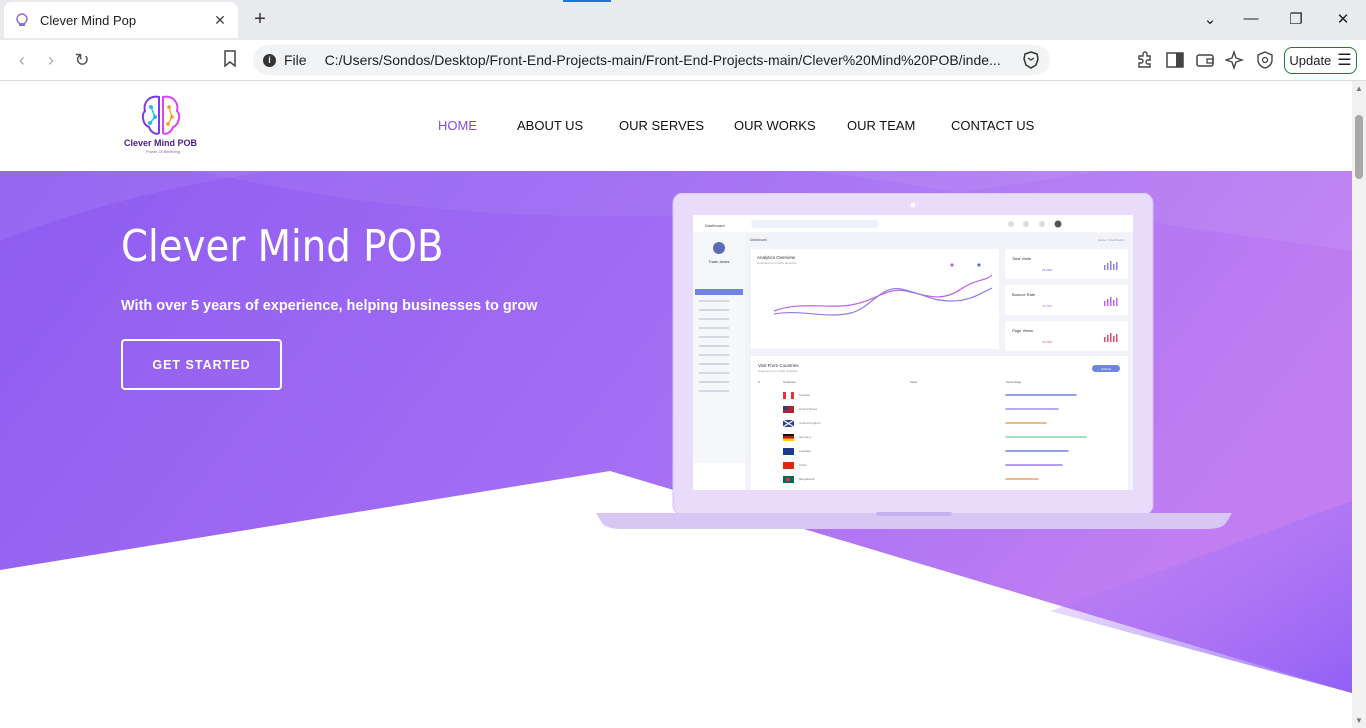 This screenshot has width=1366, height=728. I want to click on tab-search-icon: ⌄, so click(1210, 19).